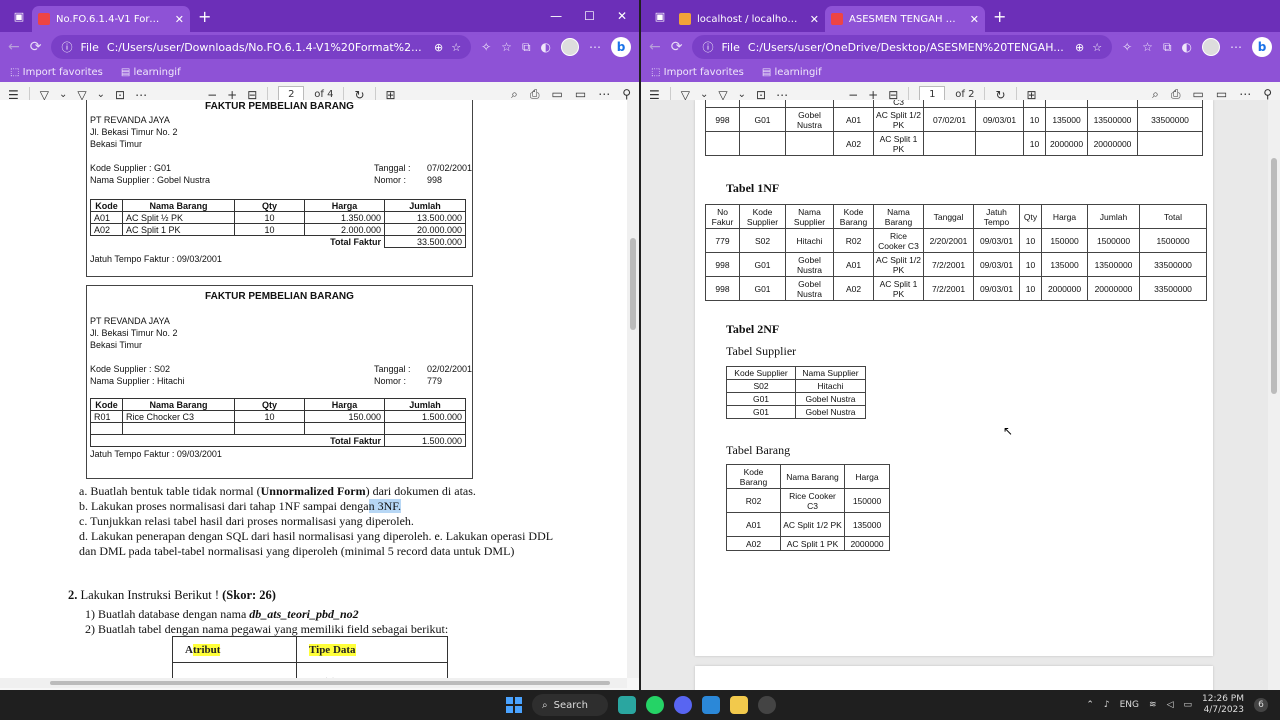 The width and height of the screenshot is (1280, 720). I want to click on search-label: Search, so click(570, 705).